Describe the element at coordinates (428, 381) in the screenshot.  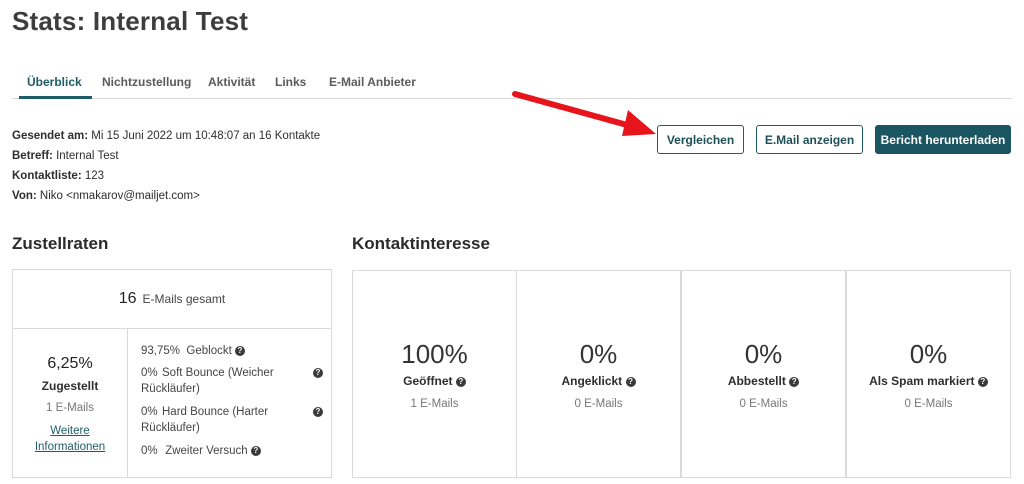
I see `opened-label-text: Geöffnet` at that location.